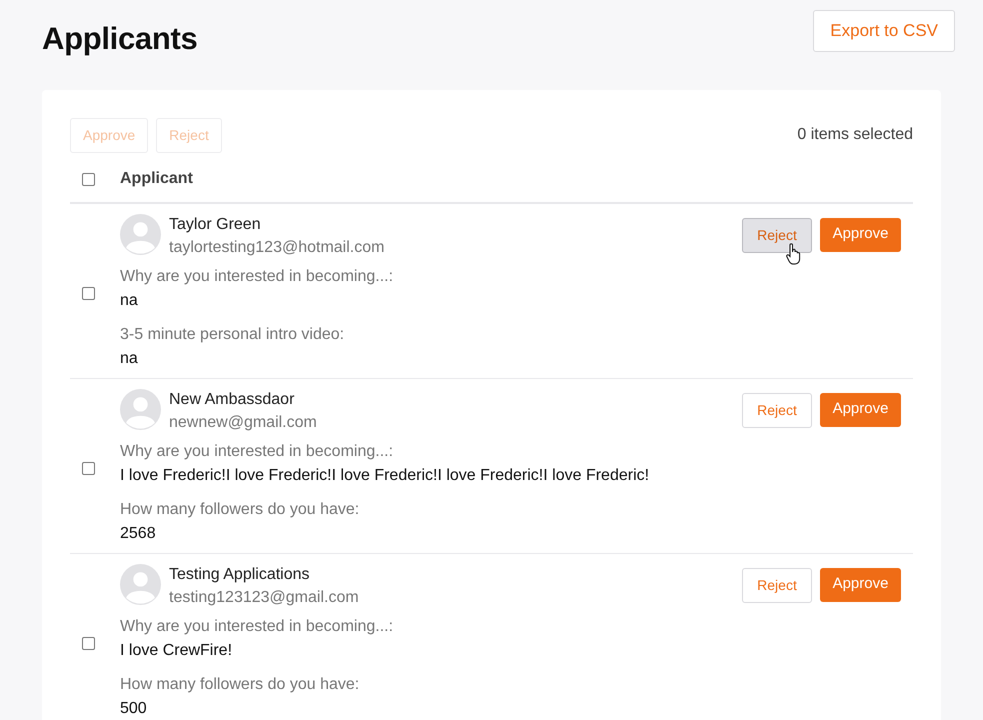 The height and width of the screenshot is (720, 983). I want to click on answer-text: I love Frederic!I love Frederic!I love Frederic!I love Frederic!I love Frederic!, so click(385, 476).